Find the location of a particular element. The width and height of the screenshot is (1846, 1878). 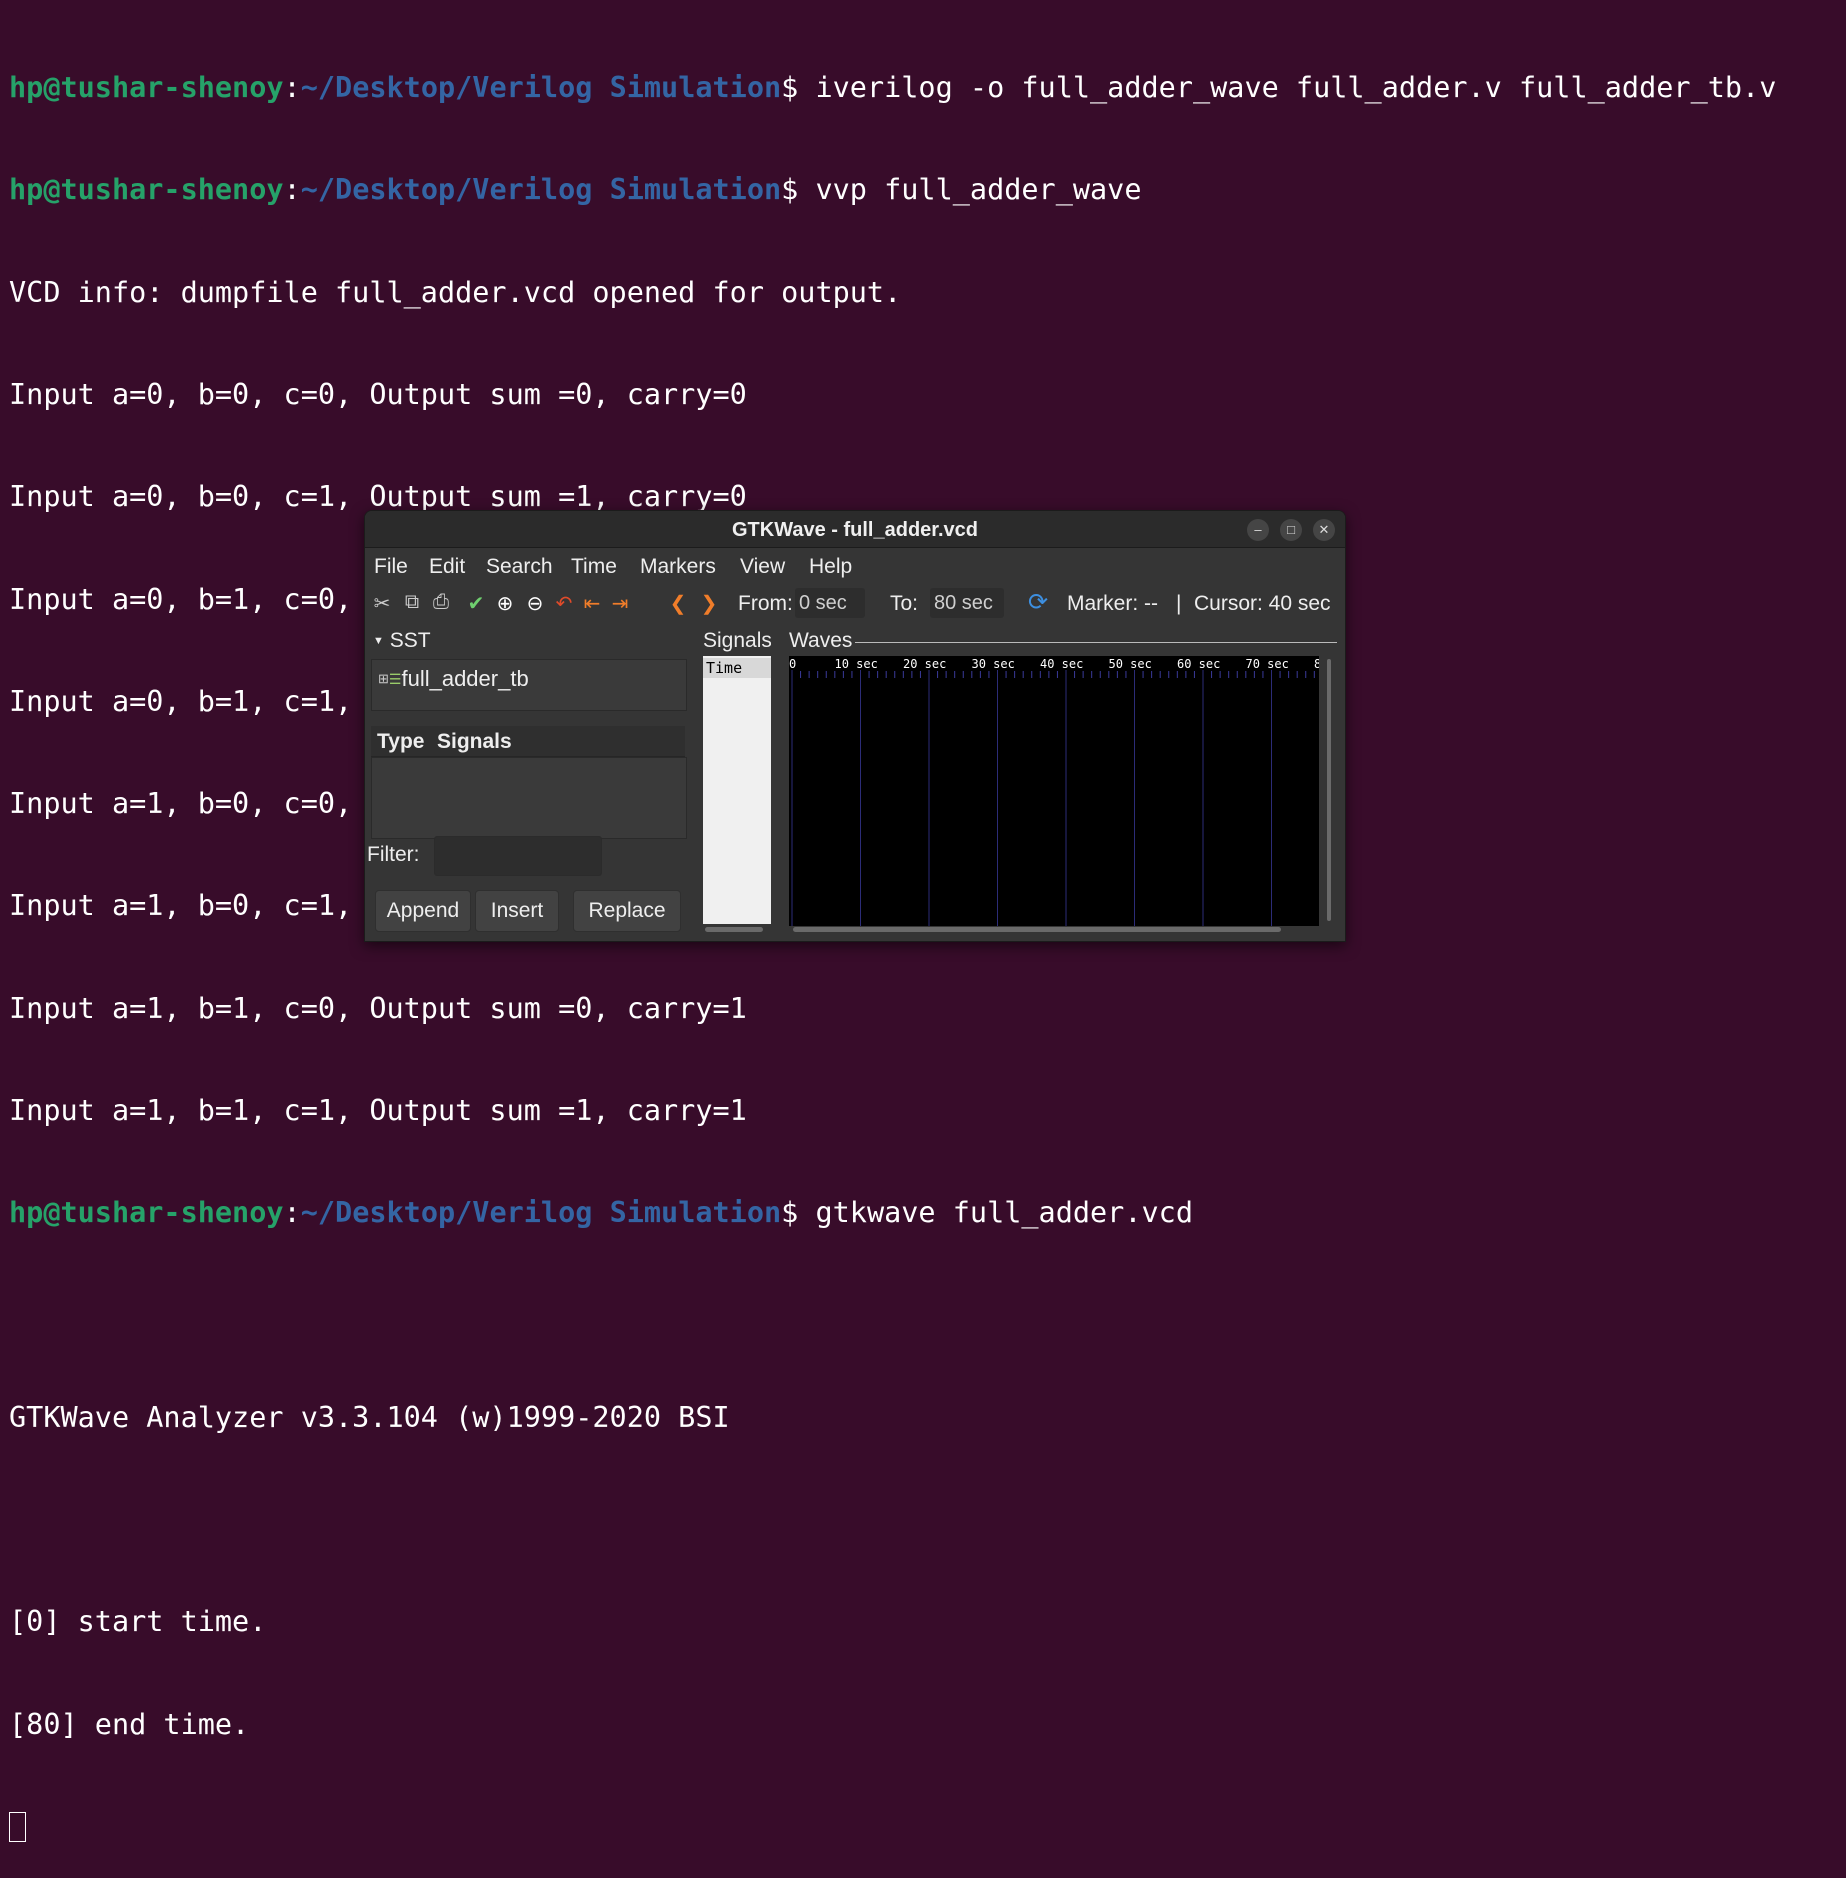

sst-expander: ▼ SST is located at coordinates (402, 641).